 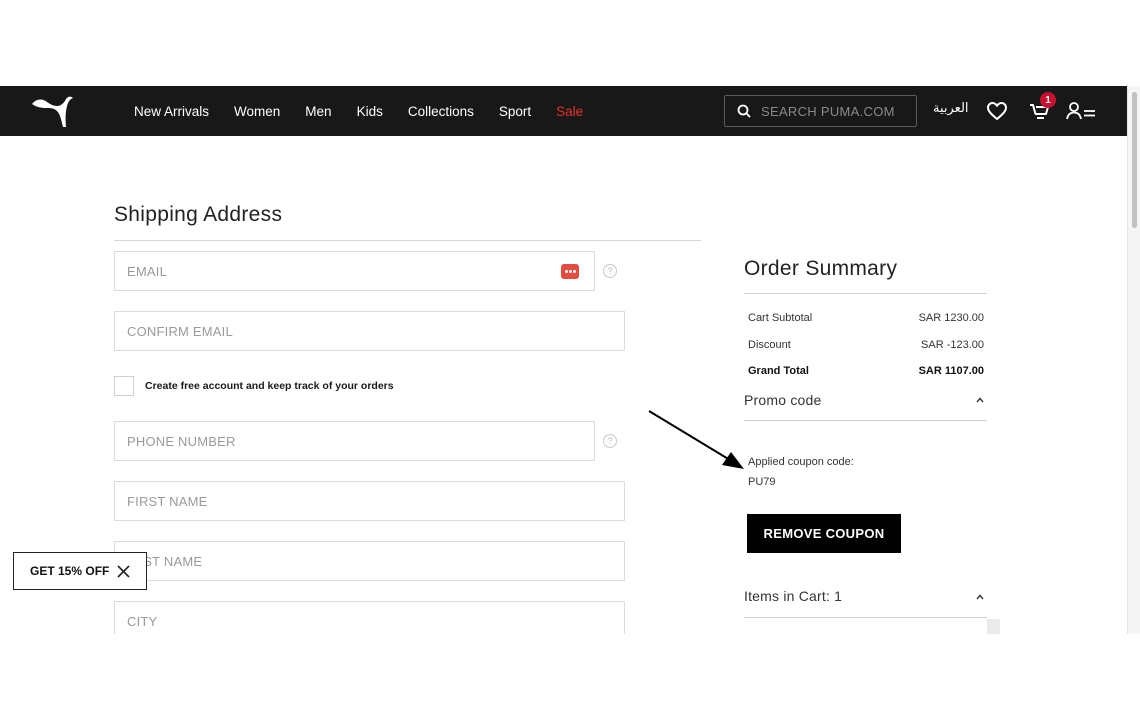 What do you see at coordinates (993, 626) in the screenshot?
I see `items-scroll-area` at bounding box center [993, 626].